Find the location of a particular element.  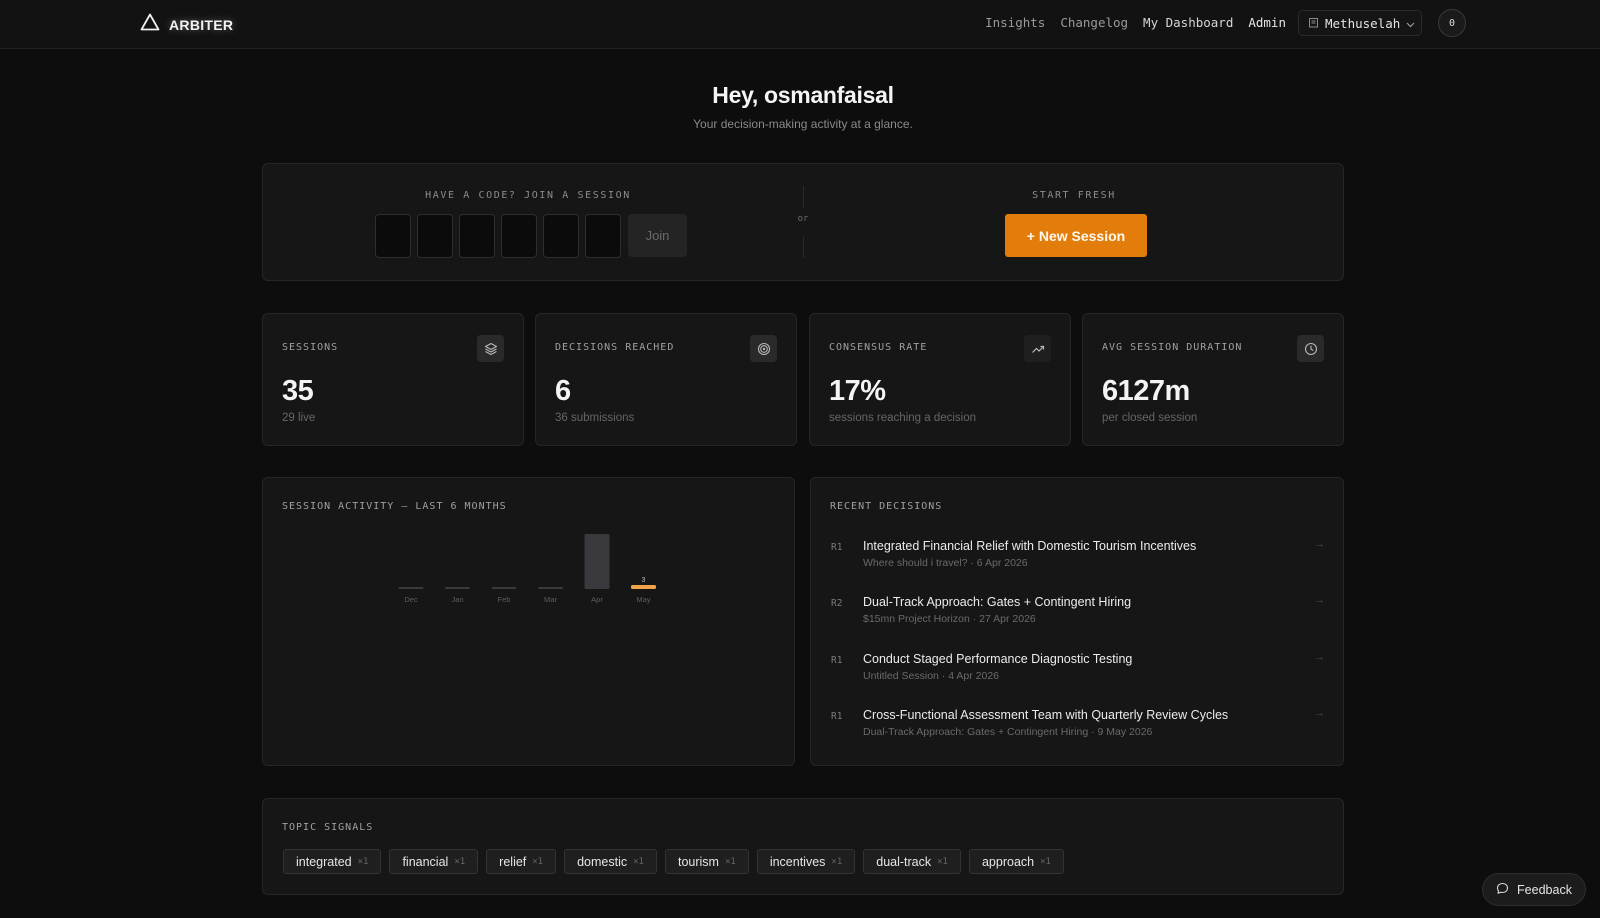

start-fresh-label: START FRESH is located at coordinates (1074, 195).